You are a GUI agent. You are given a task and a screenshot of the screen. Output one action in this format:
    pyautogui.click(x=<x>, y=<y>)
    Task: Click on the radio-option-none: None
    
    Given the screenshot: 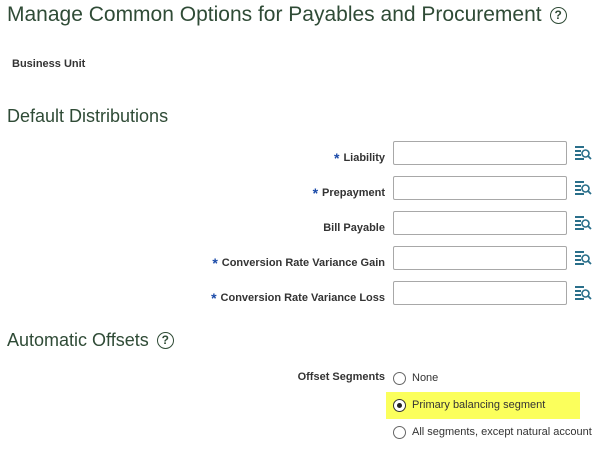 What is the action you would take?
    pyautogui.click(x=415, y=378)
    